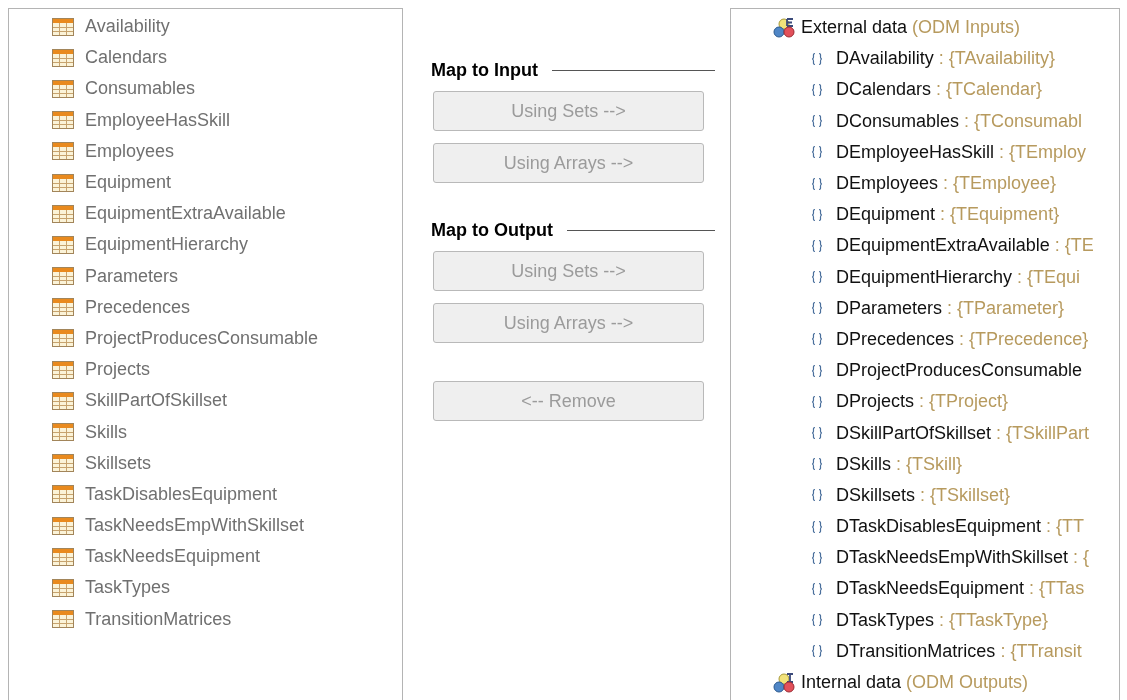 The height and width of the screenshot is (700, 1127). Describe the element at coordinates (959, 651) in the screenshot. I see `tree-item: DTransitionMatrices : {TTransit` at that location.